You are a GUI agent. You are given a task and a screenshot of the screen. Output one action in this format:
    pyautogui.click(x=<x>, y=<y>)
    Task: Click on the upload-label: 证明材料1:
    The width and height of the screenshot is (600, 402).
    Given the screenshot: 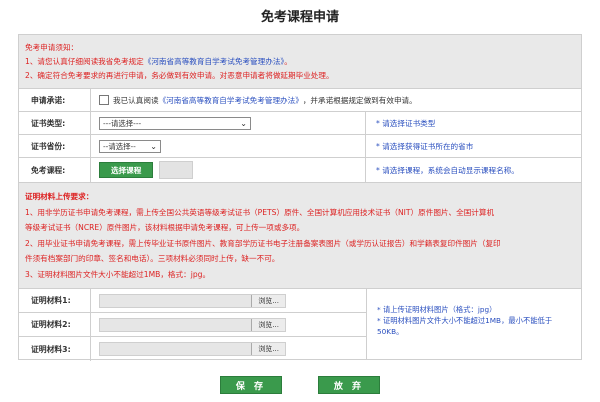 What is the action you would take?
    pyautogui.click(x=55, y=300)
    